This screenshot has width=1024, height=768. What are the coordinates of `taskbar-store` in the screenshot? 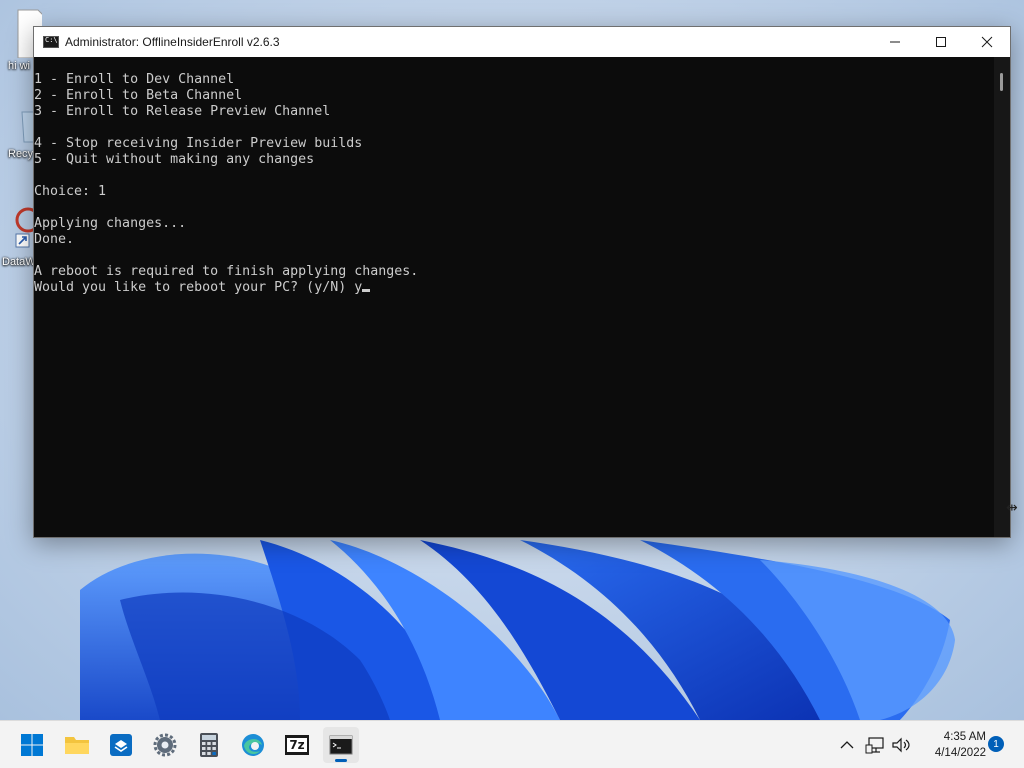 It's located at (121, 745).